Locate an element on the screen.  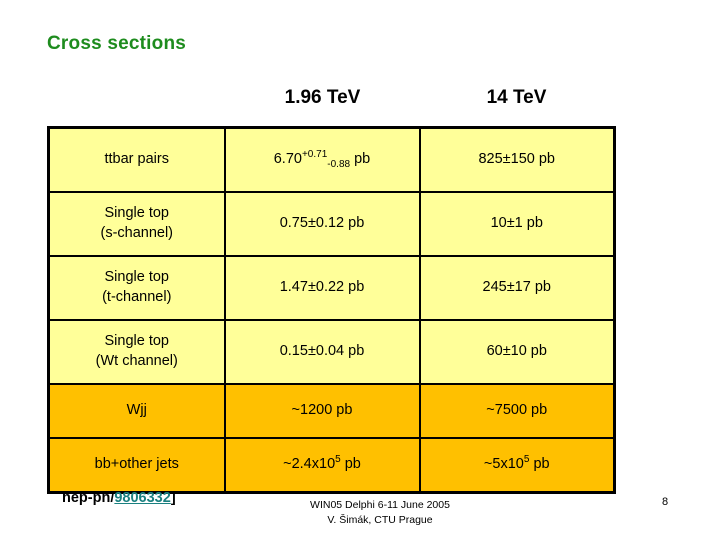
value-cell-14tev: 60±10 pb is located at coordinates (517, 352).